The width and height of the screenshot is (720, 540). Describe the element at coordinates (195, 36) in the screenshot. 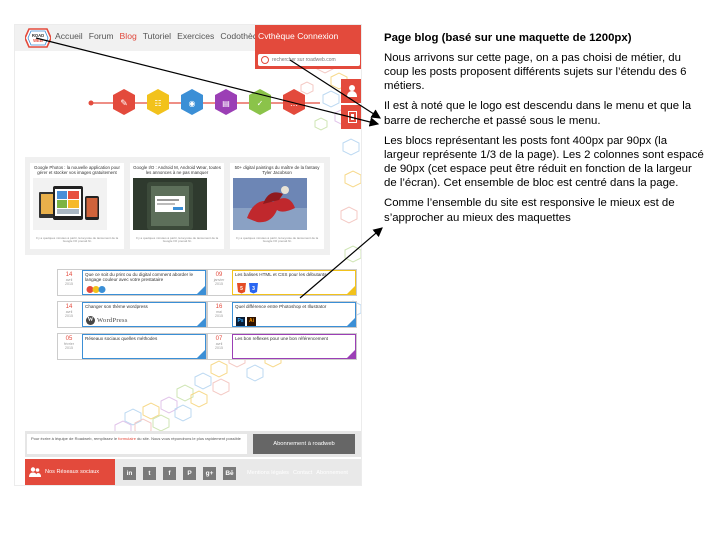

I see `nav-item-exercices: Exercices` at that location.